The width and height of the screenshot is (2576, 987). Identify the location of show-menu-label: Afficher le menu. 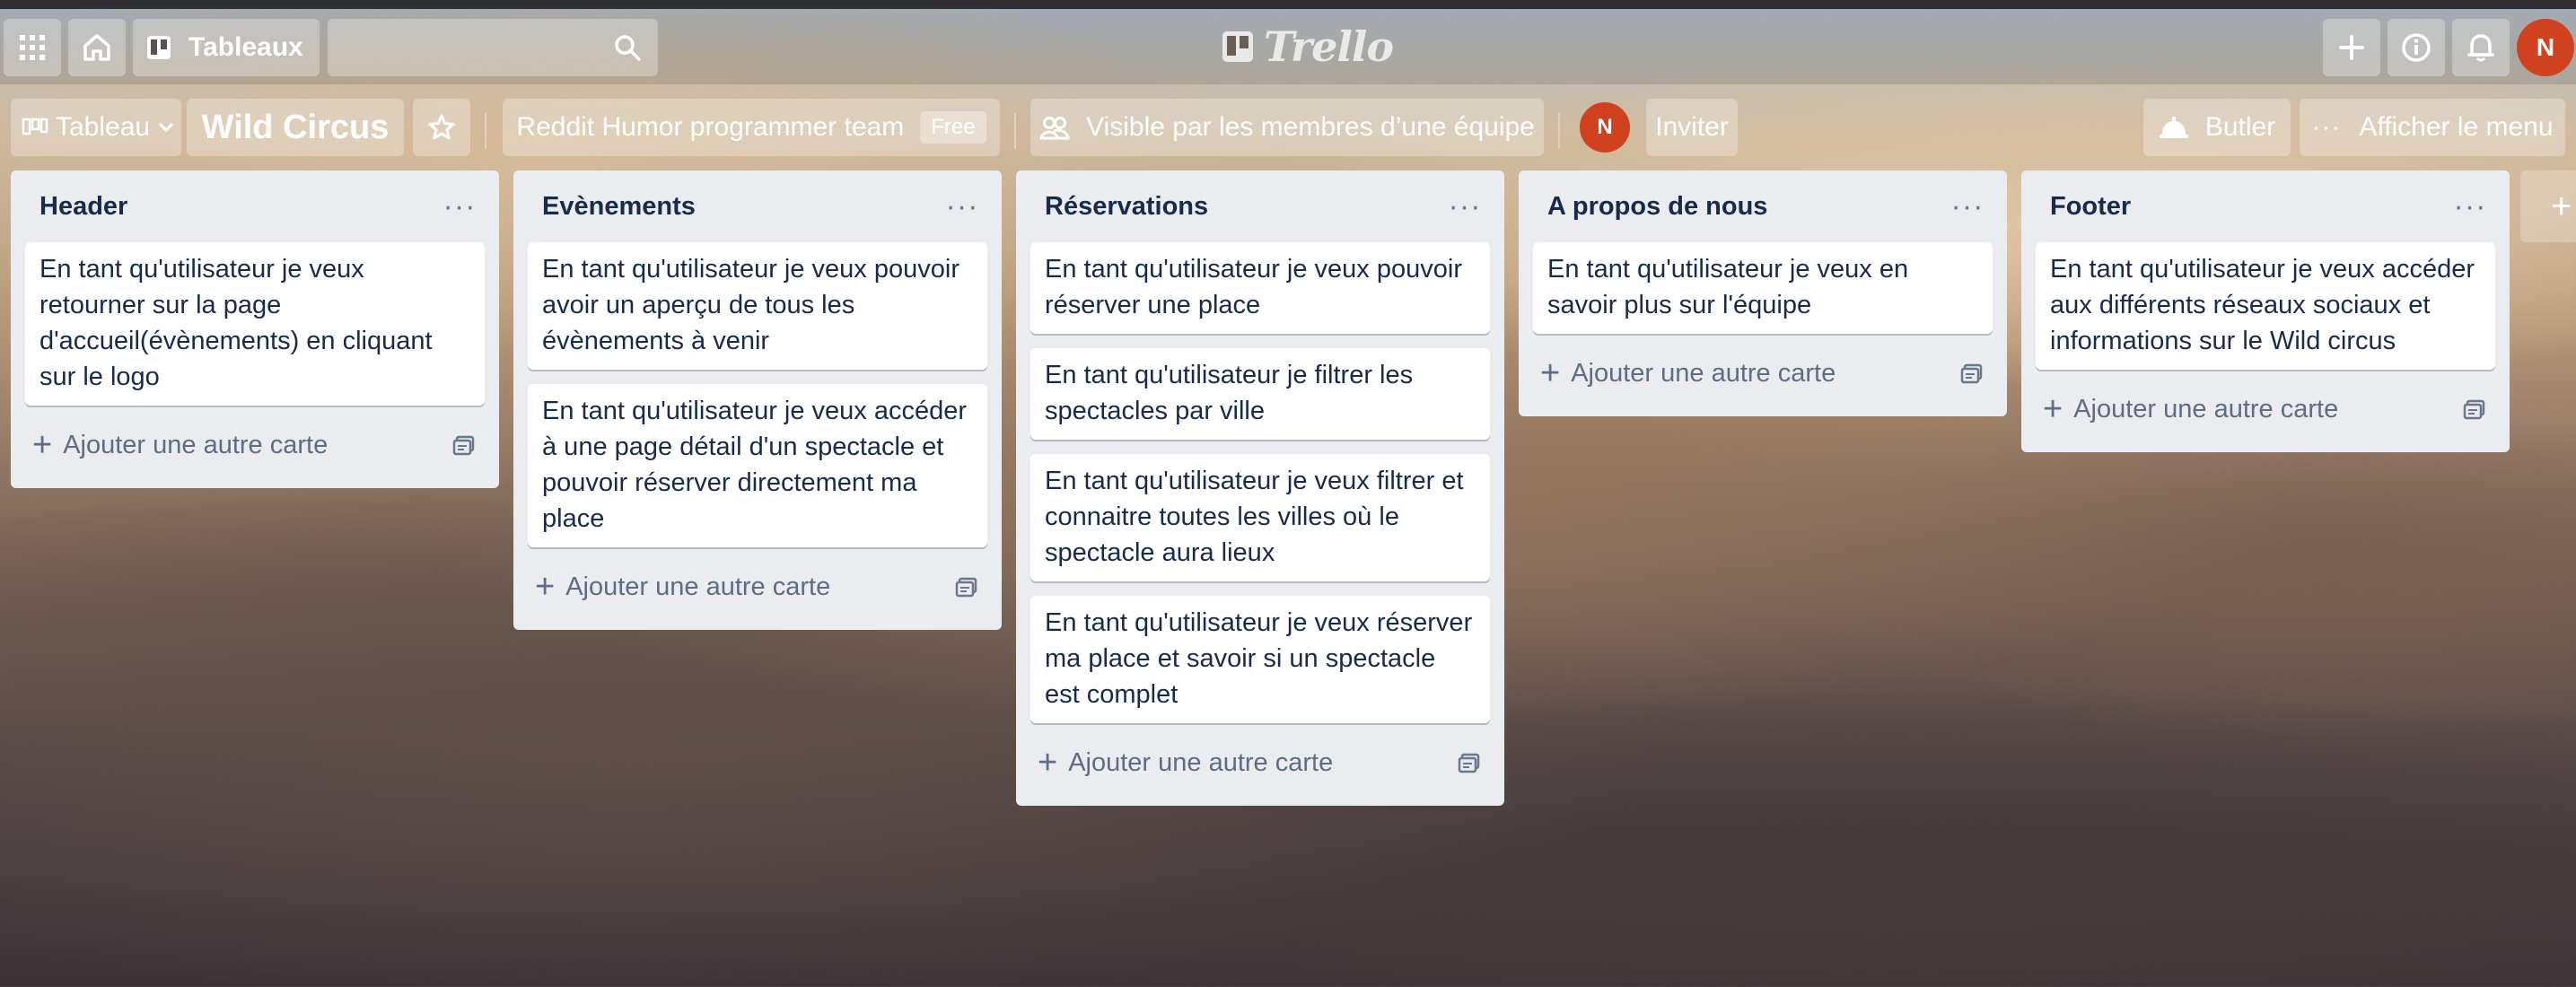
(2456, 127).